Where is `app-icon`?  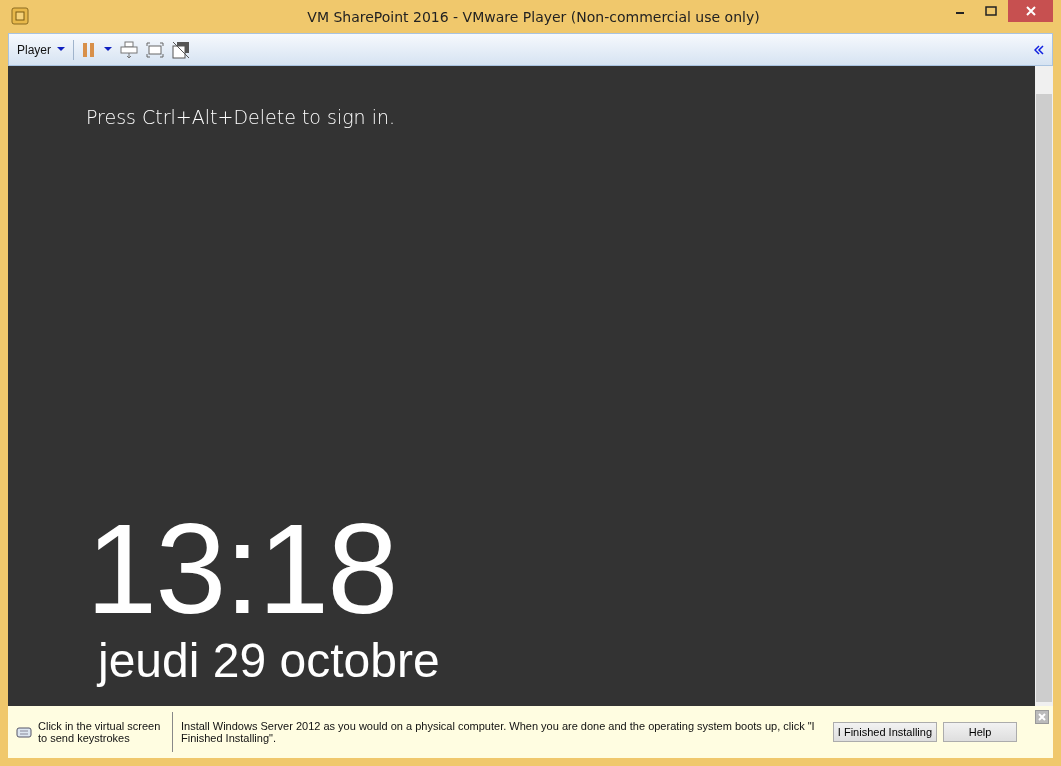 app-icon is located at coordinates (20, 15).